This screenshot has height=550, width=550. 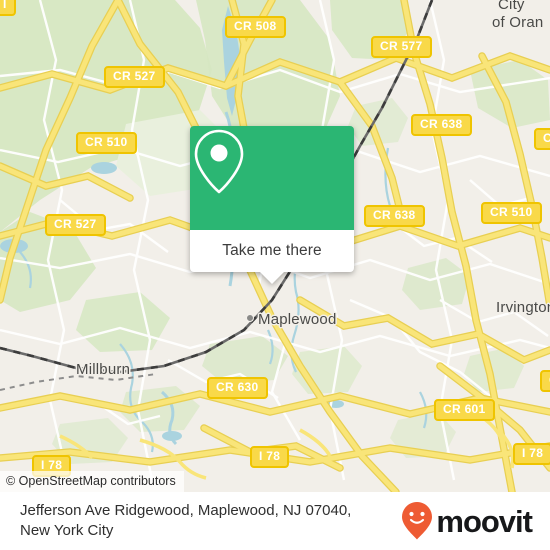 I want to click on place-label-city: City, so click(x=511, y=6).